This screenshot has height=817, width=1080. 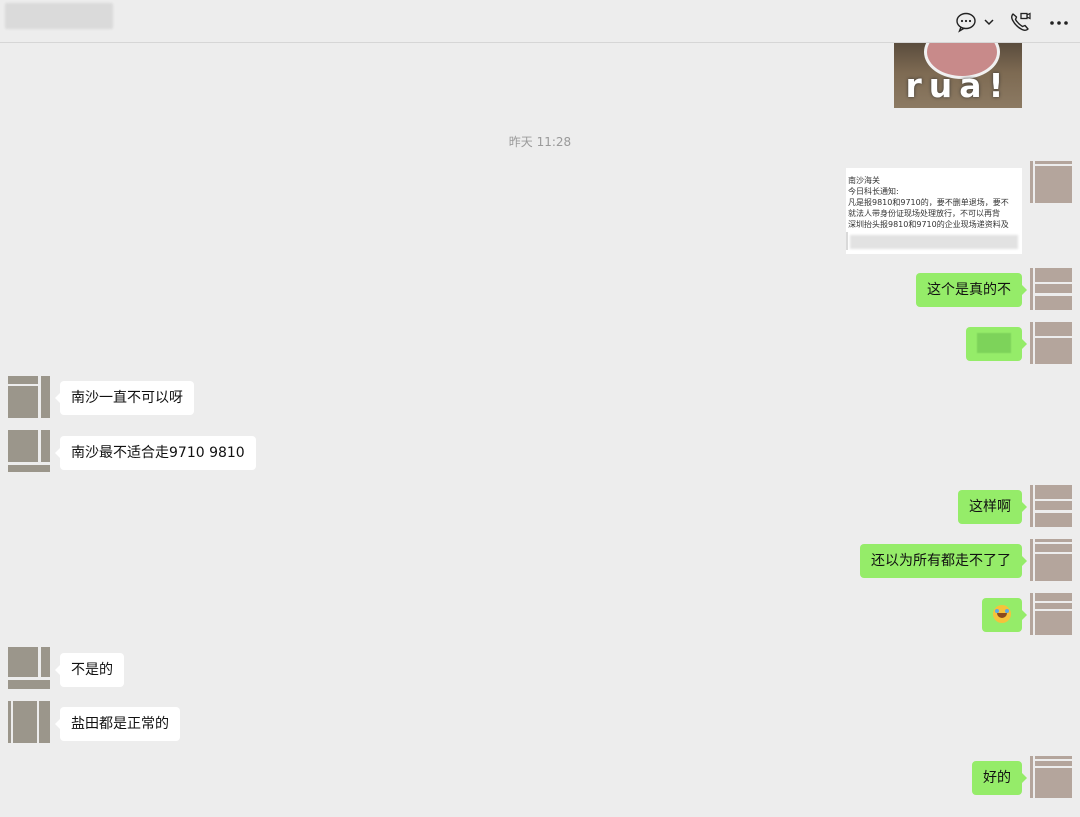 I want to click on doc-line: 今日科长通知:, so click(x=873, y=191).